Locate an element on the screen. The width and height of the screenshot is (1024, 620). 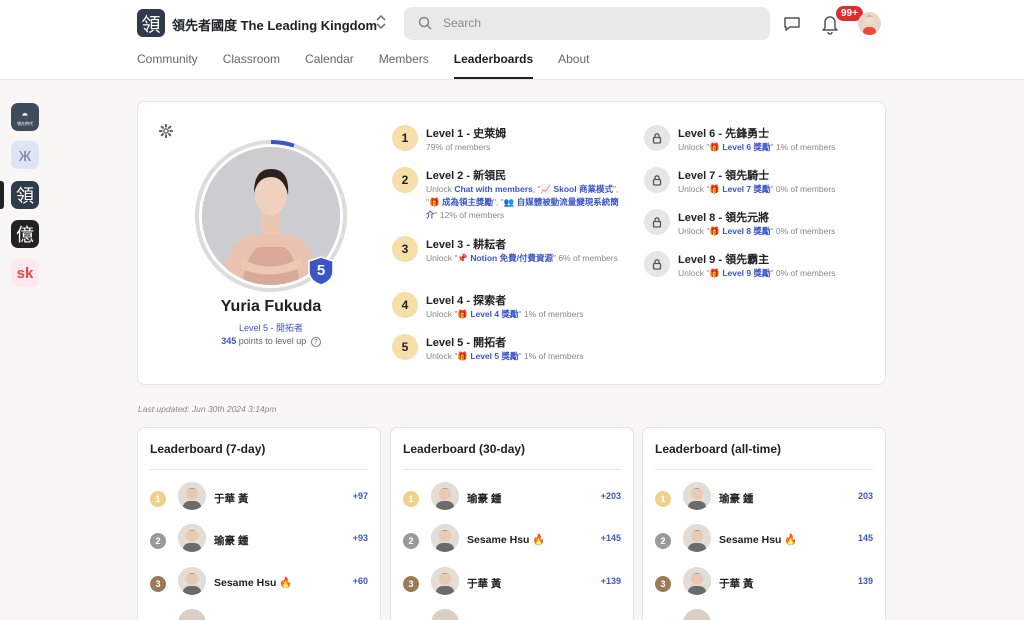
tab-community: Community is located at coordinates (167, 65).